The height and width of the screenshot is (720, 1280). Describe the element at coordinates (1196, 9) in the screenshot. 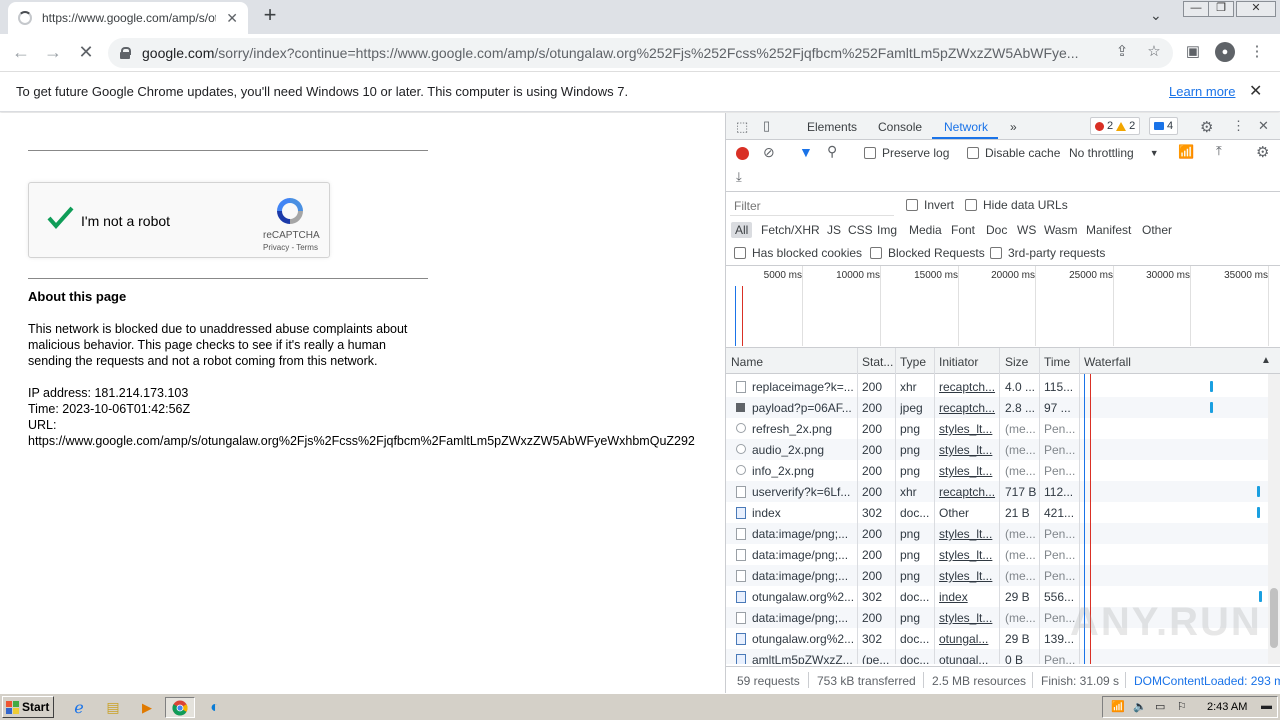

I see `minimize-button: —` at that location.